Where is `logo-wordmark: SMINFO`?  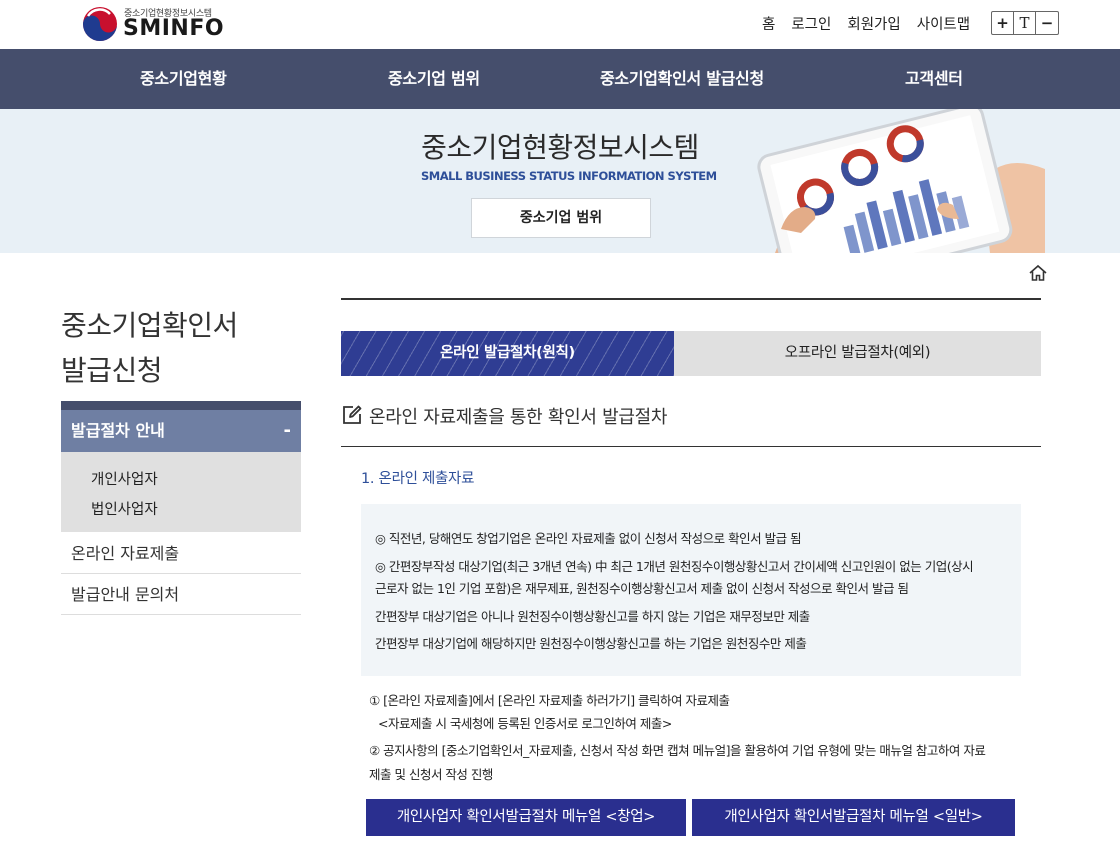 logo-wordmark: SMINFO is located at coordinates (174, 28).